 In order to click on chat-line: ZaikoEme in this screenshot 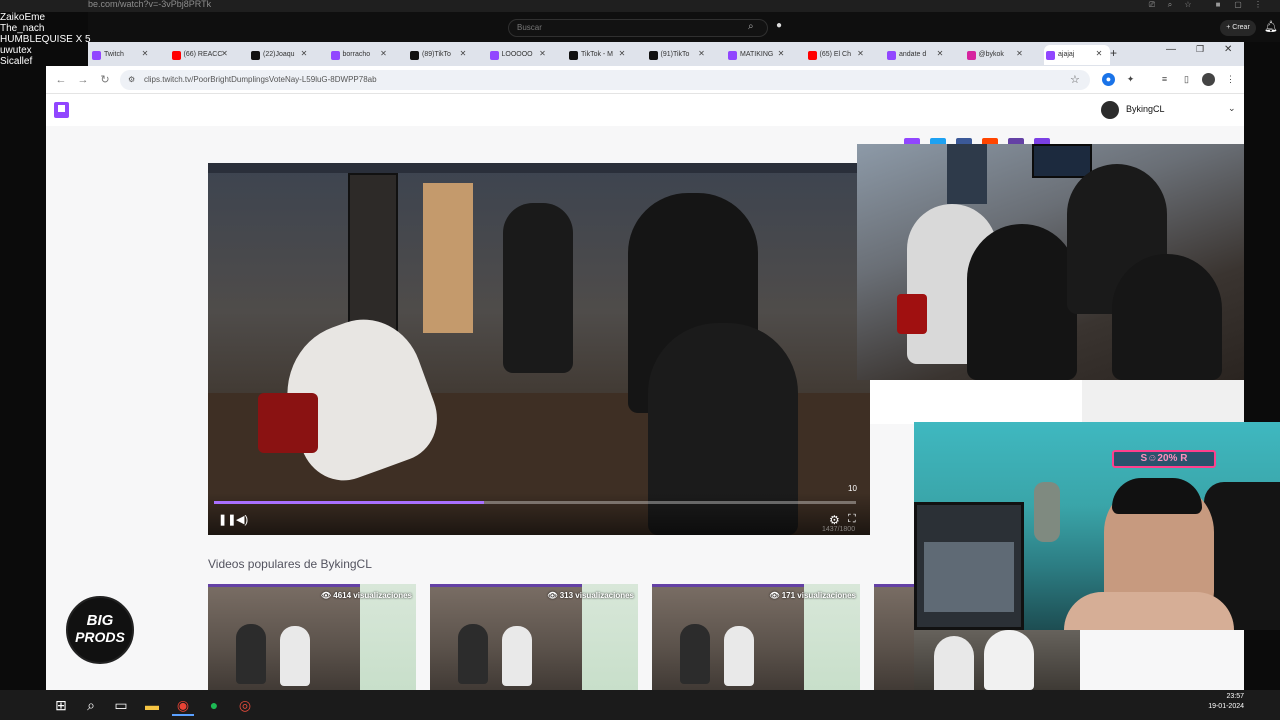, I will do `click(23, 17)`.